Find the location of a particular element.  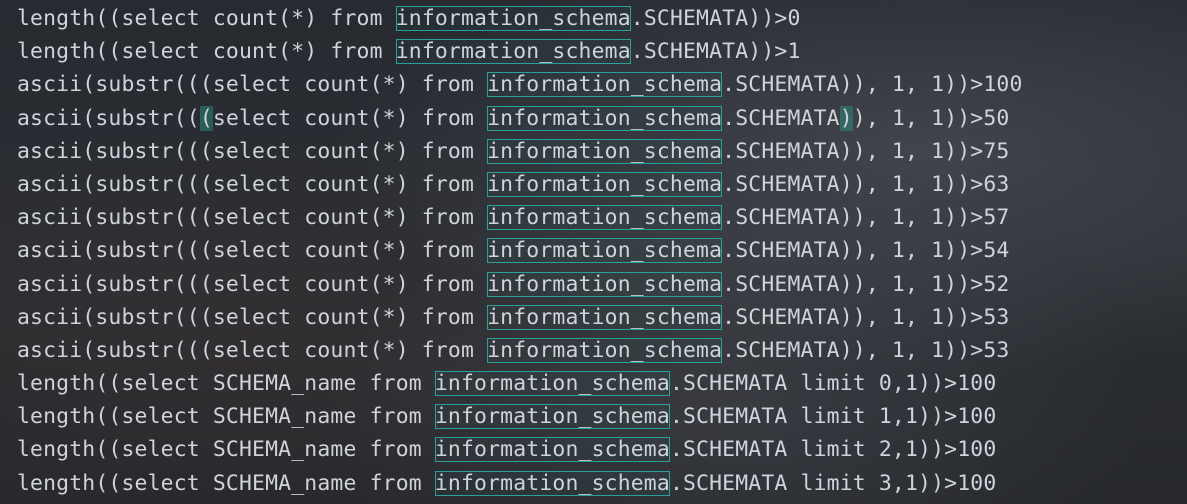

code-text: ), 1, 1))>50 is located at coordinates (931, 118).